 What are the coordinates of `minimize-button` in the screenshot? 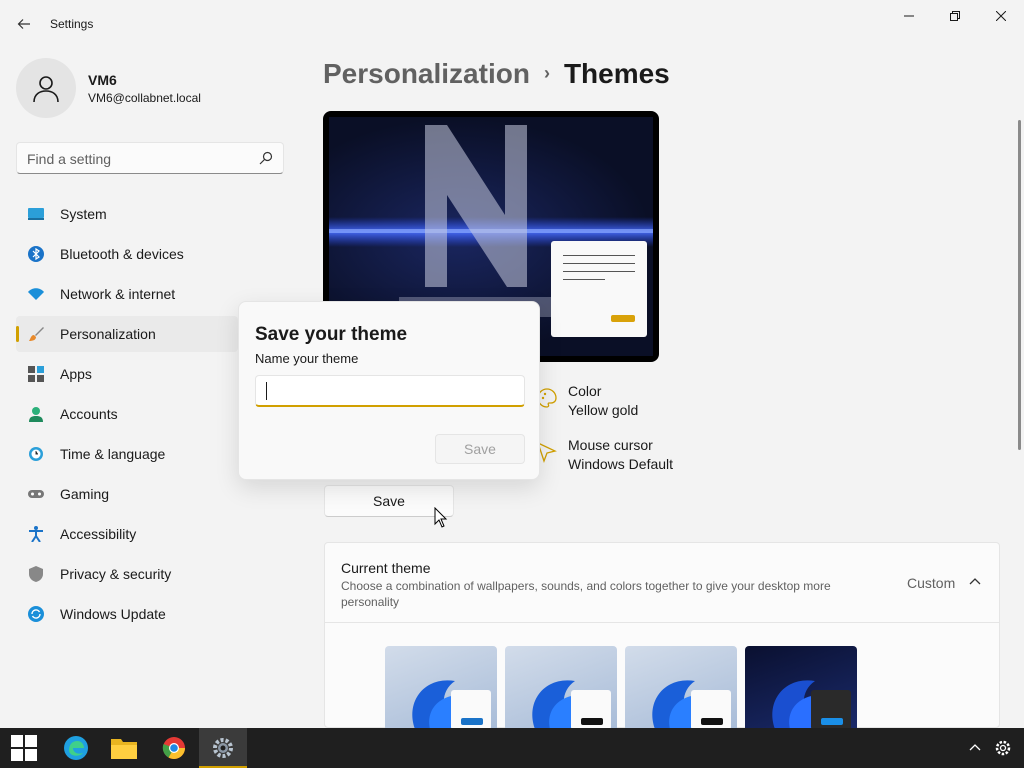 It's located at (909, 16).